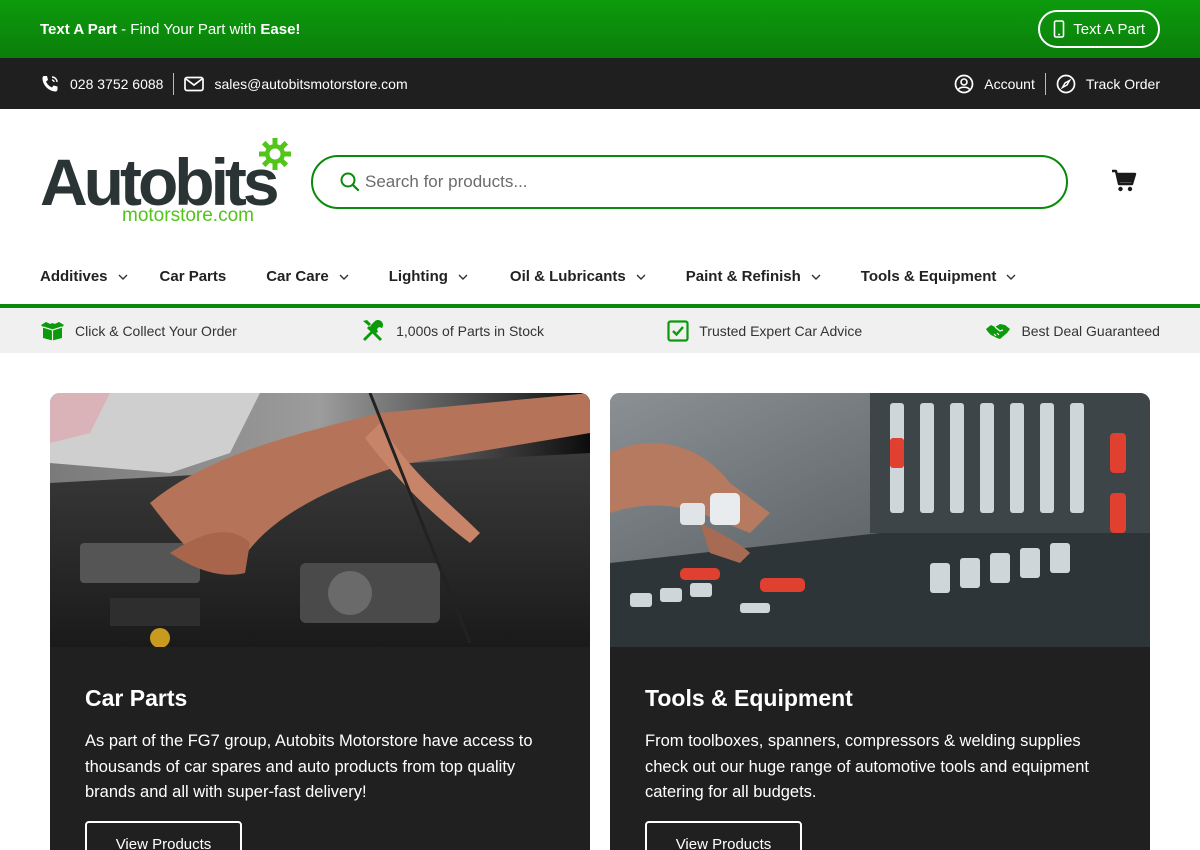  Describe the element at coordinates (311, 83) in the screenshot. I see `email-address: sales@autobitsmotorstore.com` at that location.